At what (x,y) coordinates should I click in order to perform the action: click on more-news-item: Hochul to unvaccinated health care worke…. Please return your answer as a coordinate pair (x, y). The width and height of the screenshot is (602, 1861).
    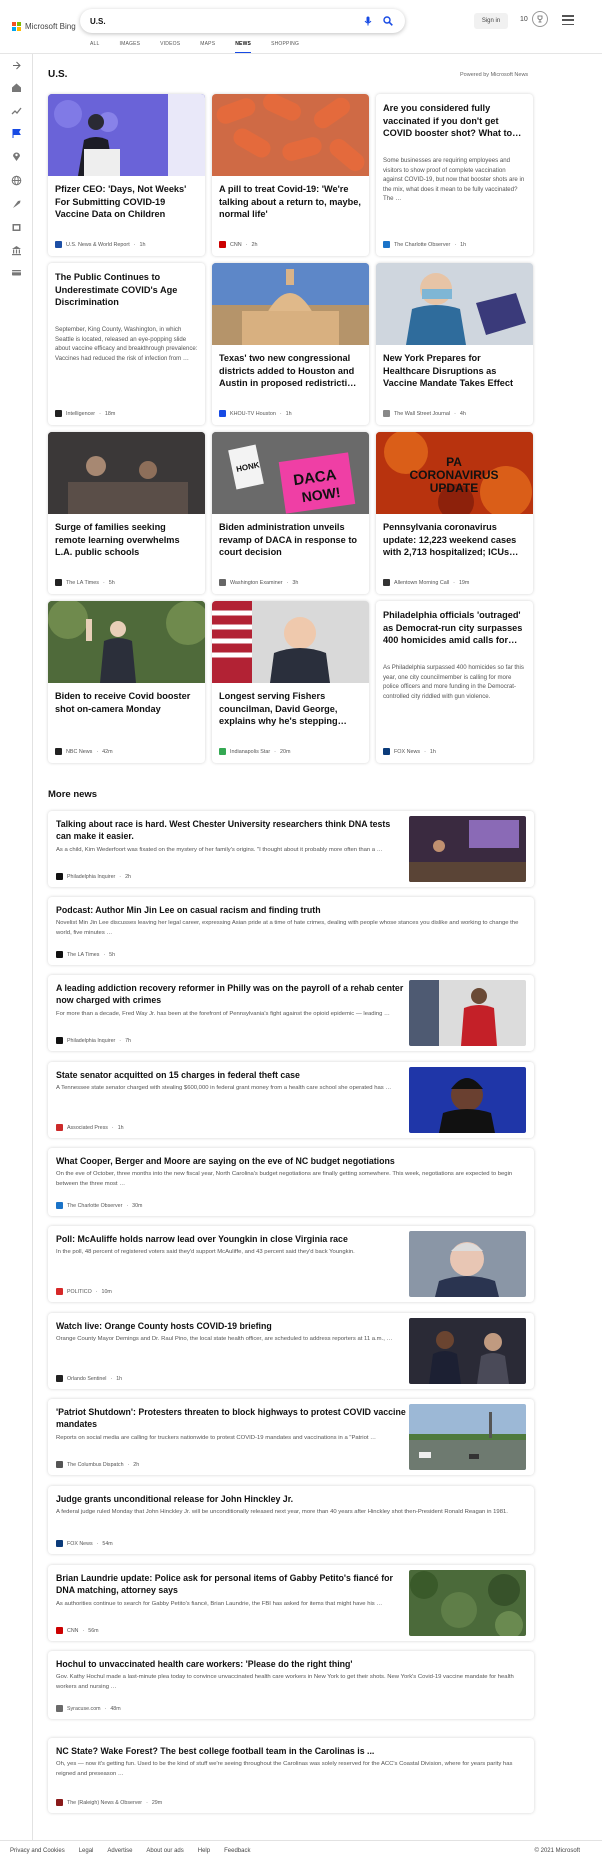
    Looking at the image, I should click on (291, 1685).